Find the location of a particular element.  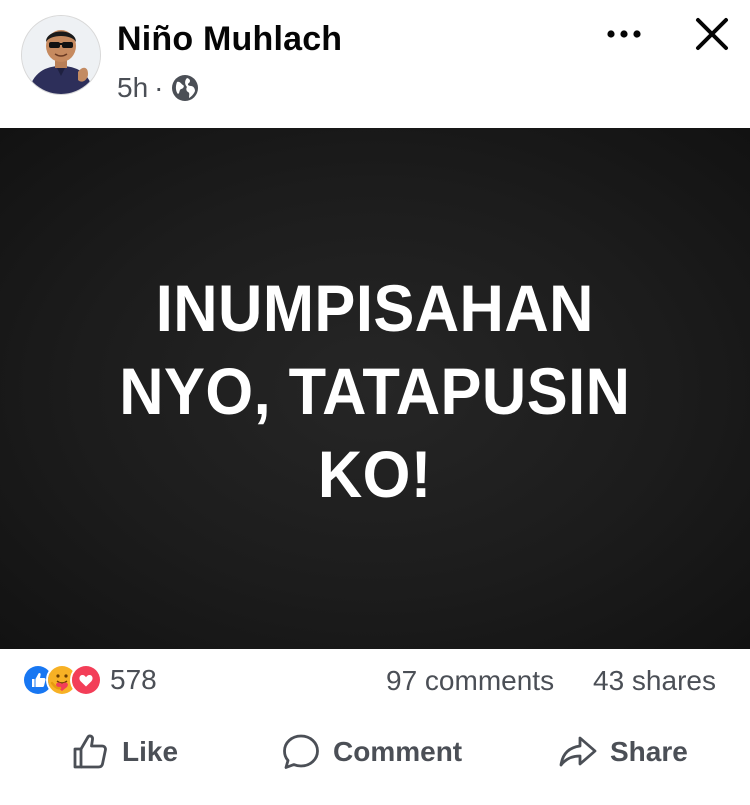

post-actions: Like Comment Share is located at coordinates (375, 752).